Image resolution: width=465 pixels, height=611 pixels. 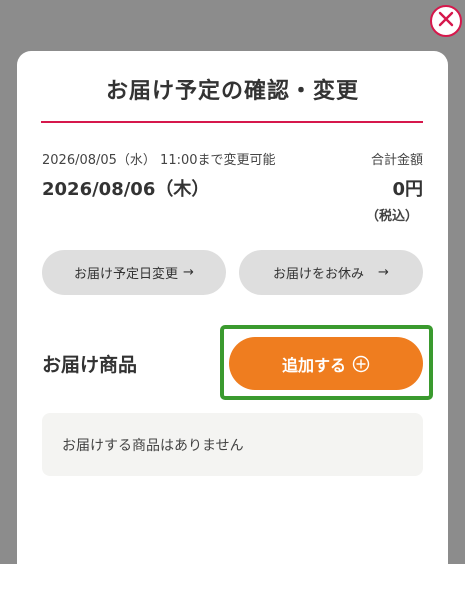 I want to click on total-amount: 0円, so click(x=407, y=189).